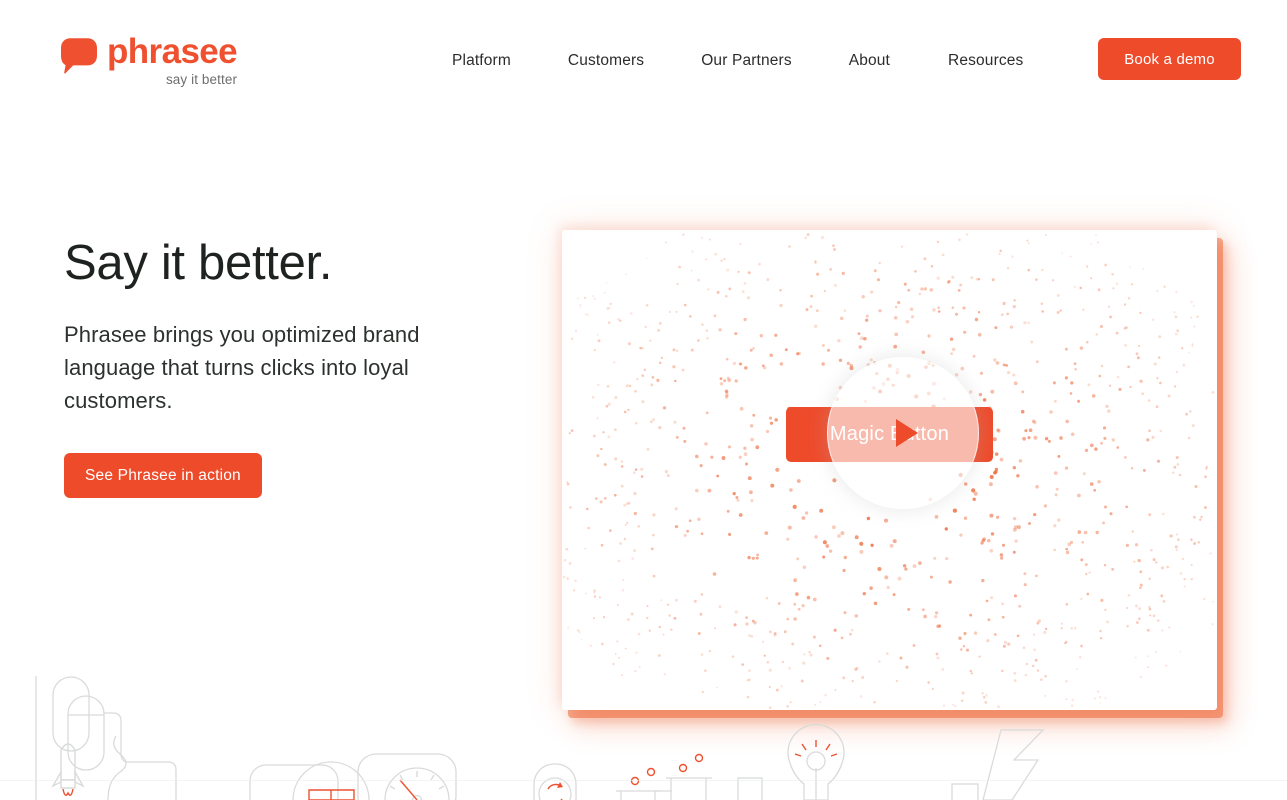 This screenshot has height=800, width=1287. What do you see at coordinates (606, 61) in the screenshot?
I see `nav-item-customers: Customers` at bounding box center [606, 61].